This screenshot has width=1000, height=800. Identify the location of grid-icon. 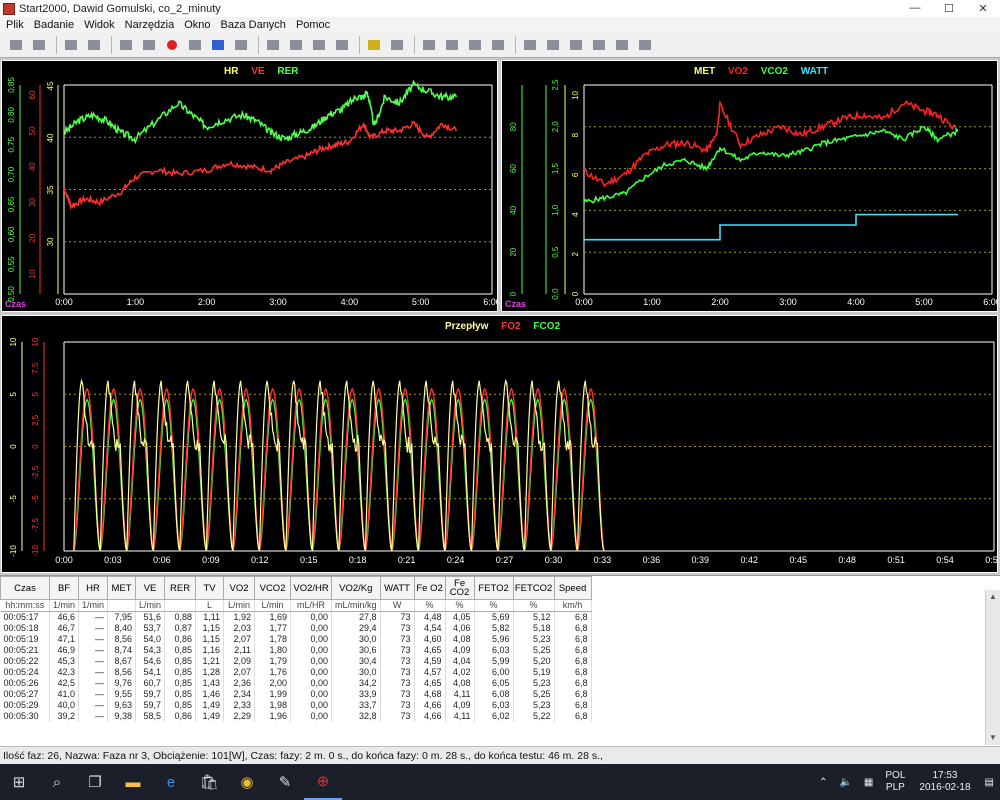
(622, 45).